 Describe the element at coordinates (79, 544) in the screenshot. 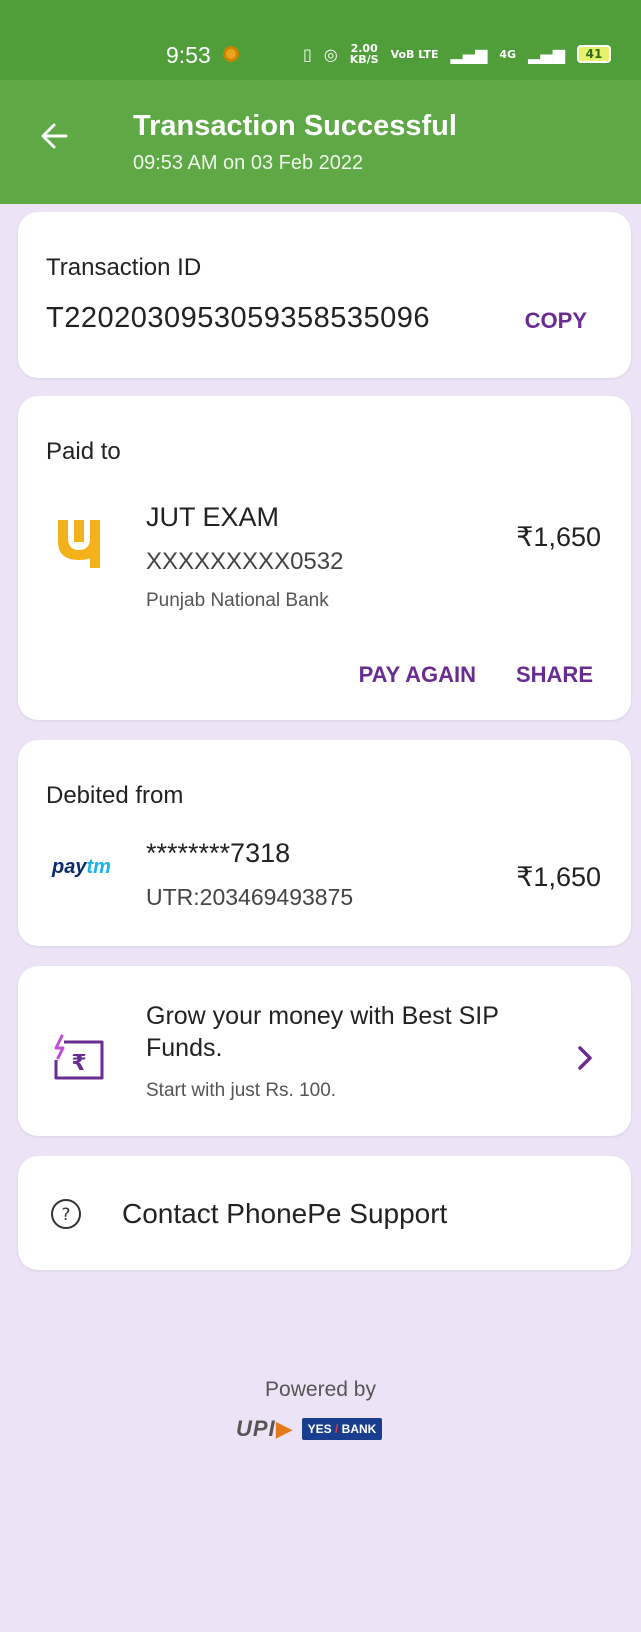

I see `pnb-bank-logo-icon` at that location.